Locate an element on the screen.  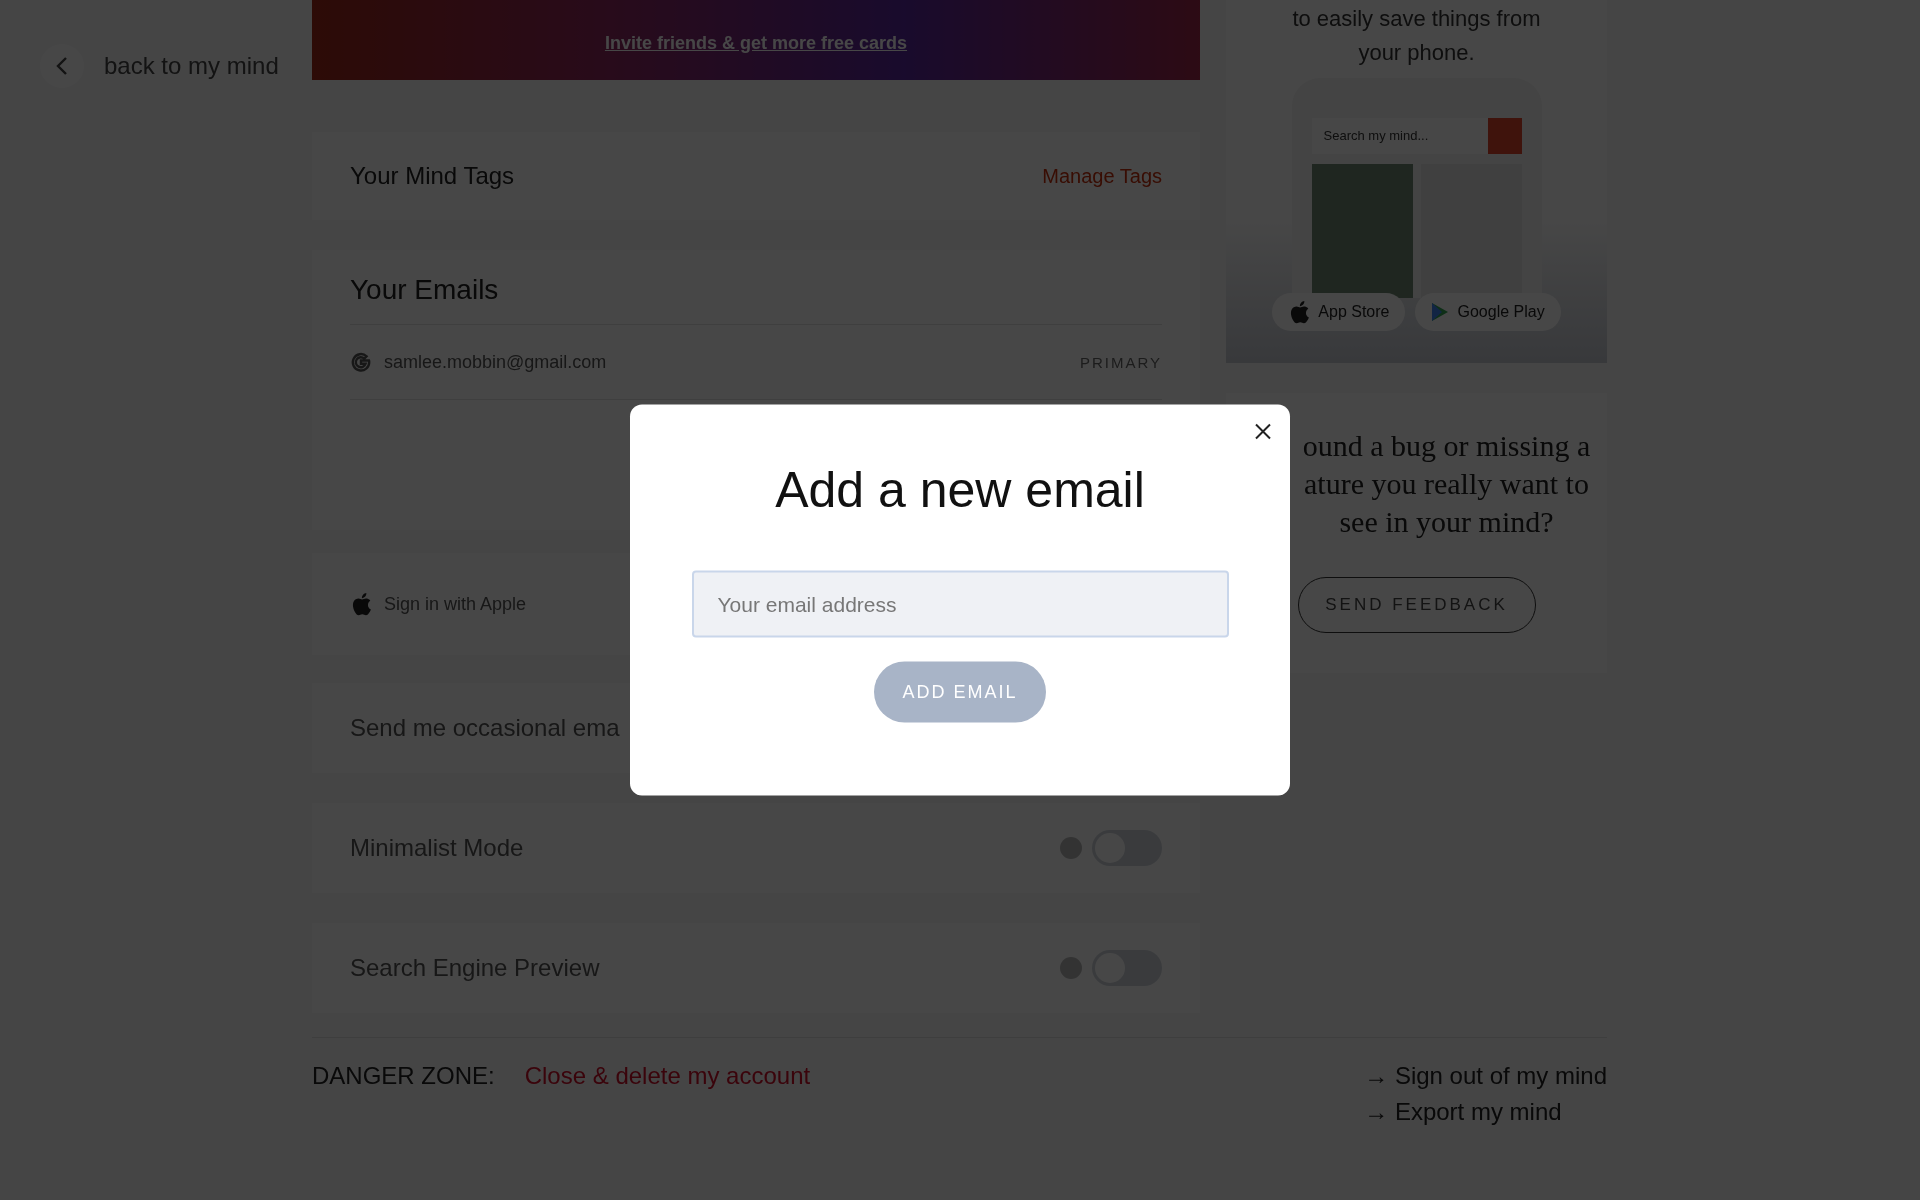
feedback-text: ound a bug or missing a ature you really want to see in your mind? is located at coordinates (1446, 484).